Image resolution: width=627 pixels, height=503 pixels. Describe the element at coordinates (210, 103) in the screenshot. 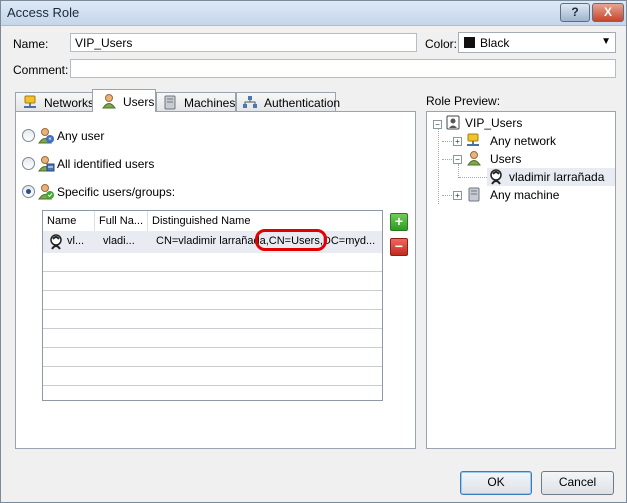

I see `tab-machines-label: Machines` at that location.